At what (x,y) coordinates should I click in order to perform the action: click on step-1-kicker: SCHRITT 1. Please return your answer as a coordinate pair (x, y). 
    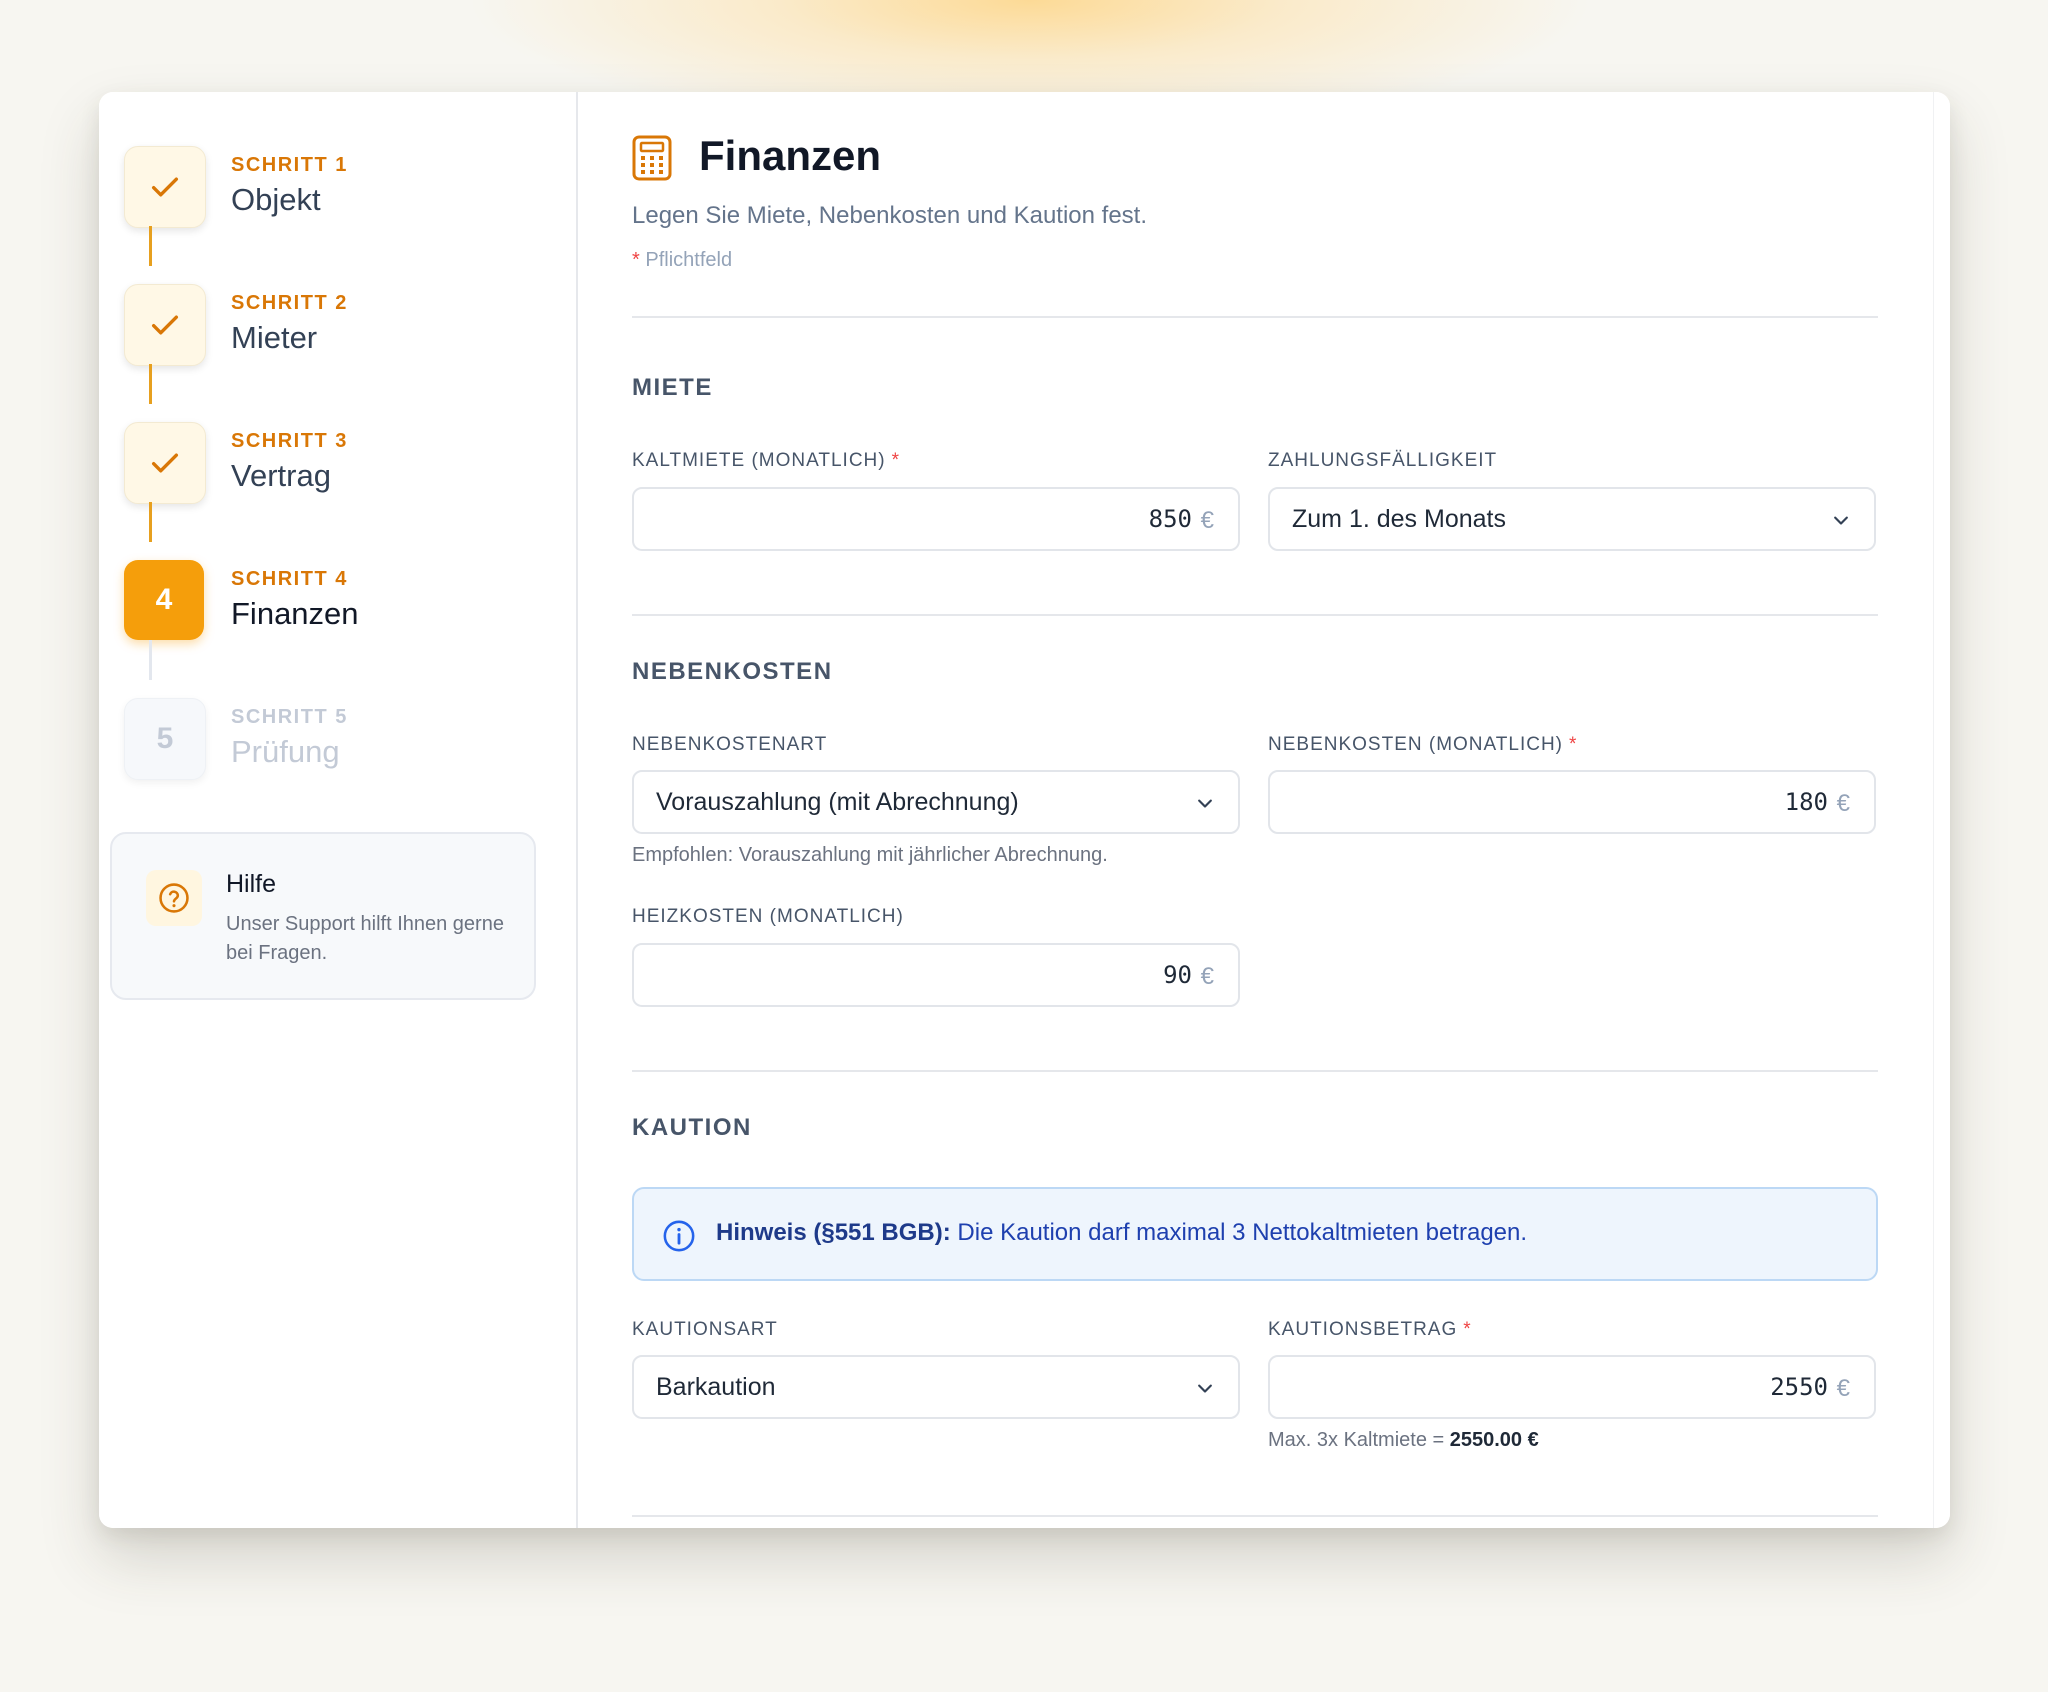
    Looking at the image, I should click on (289, 165).